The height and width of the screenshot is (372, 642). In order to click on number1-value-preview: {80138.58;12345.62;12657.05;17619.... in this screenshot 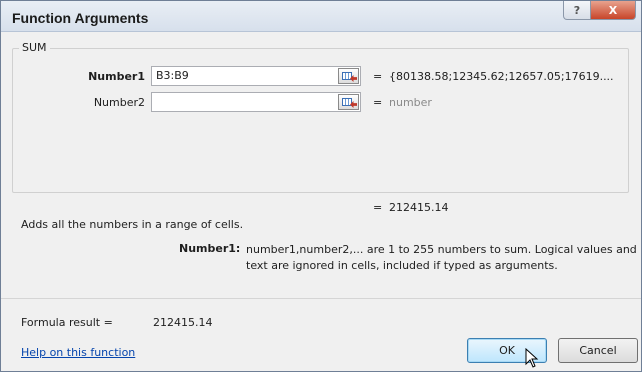, I will do `click(501, 76)`.